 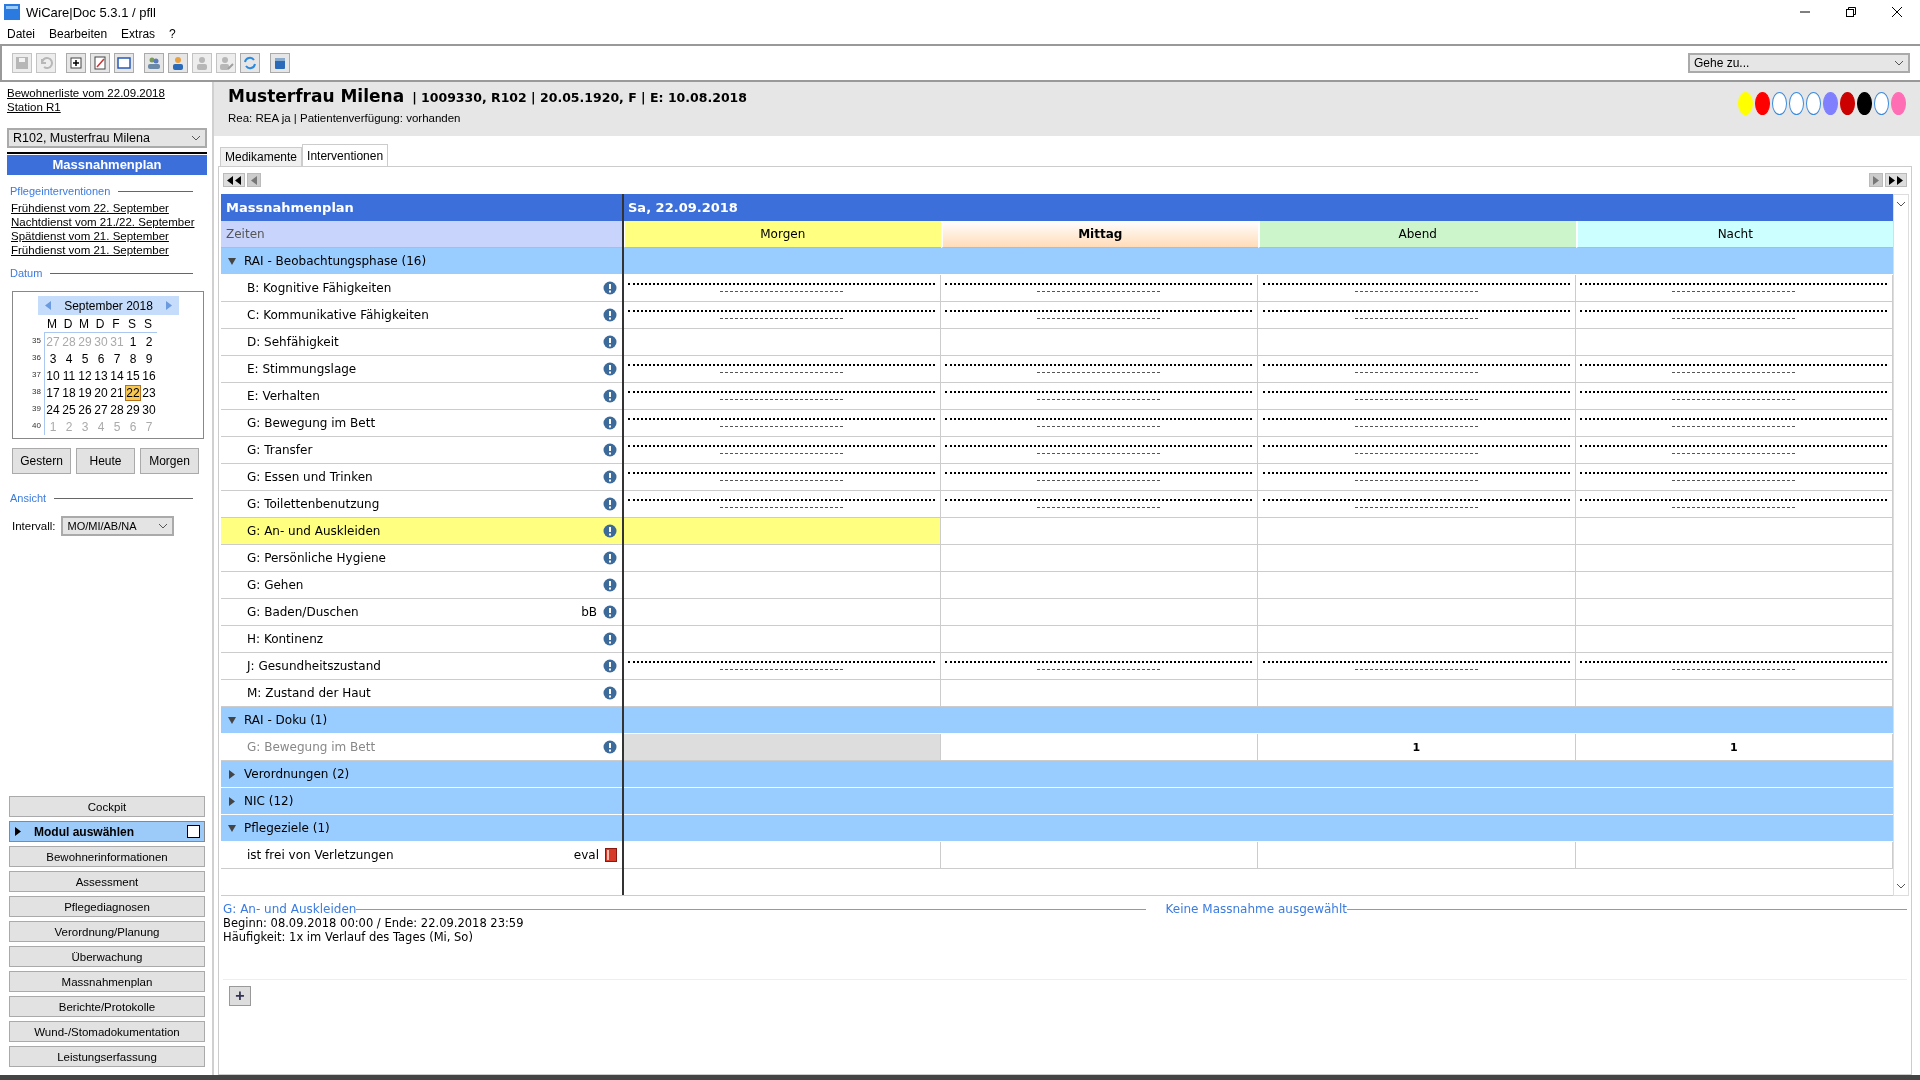 I want to click on station-link: Station R1, so click(x=107, y=107).